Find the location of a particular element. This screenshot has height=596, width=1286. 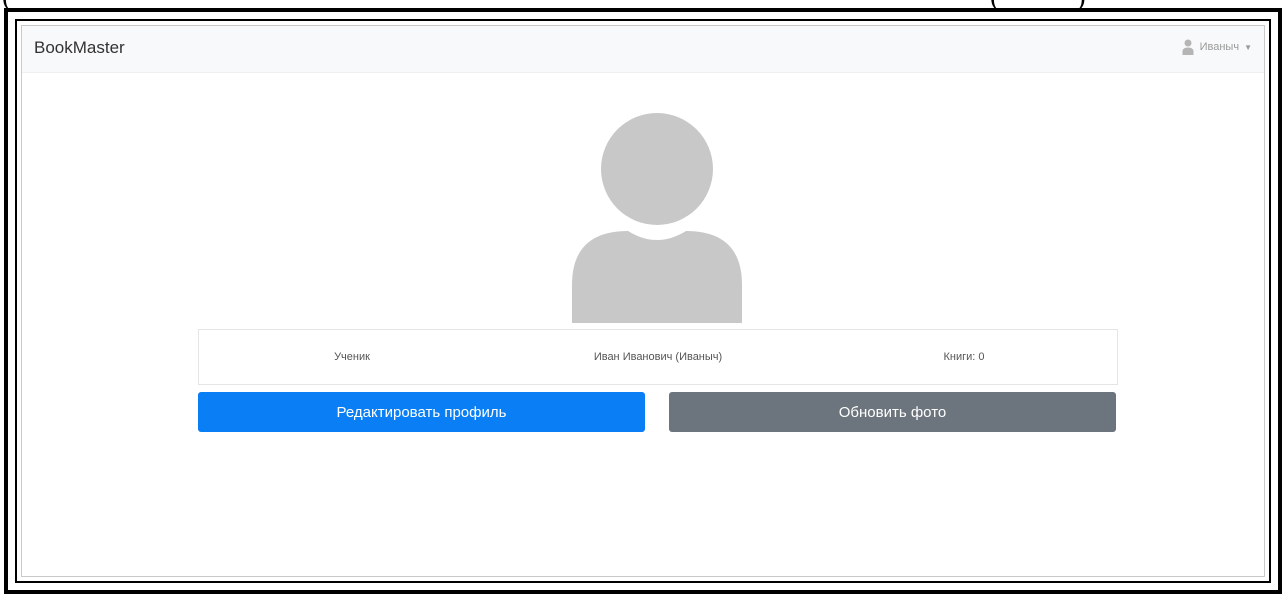

profile-books-count: Книги: 0 is located at coordinates (964, 357).